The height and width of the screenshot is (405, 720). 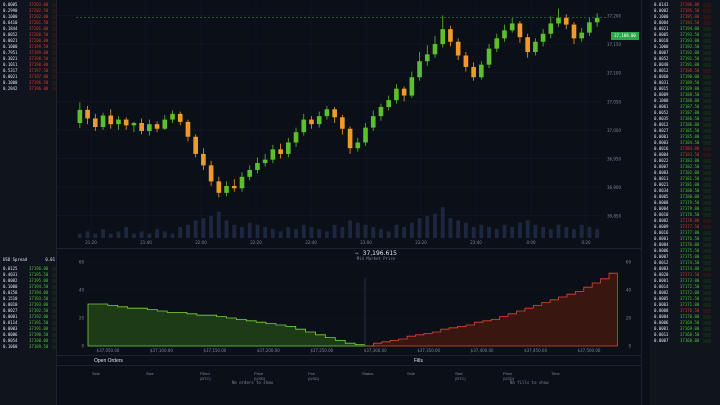 What do you see at coordinates (32, 89) in the screenshot?
I see `orderbook-ask-row: 0.2042 37196.00` at bounding box center [32, 89].